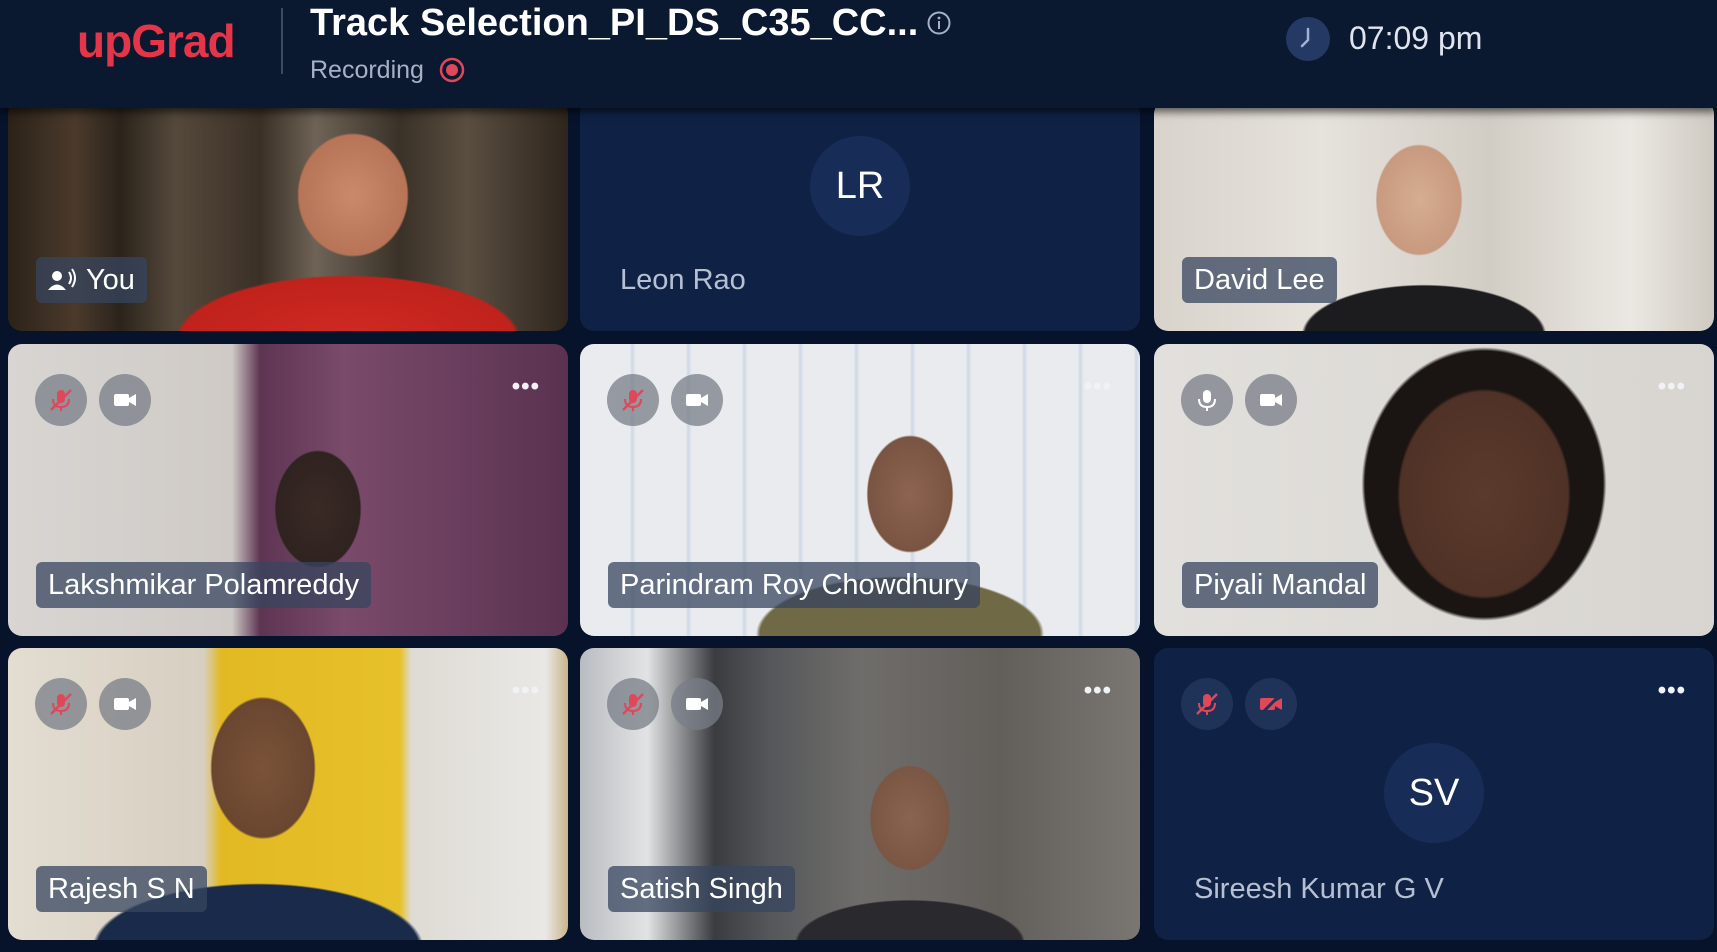  I want to click on participant-tile-you: You, so click(288, 215).